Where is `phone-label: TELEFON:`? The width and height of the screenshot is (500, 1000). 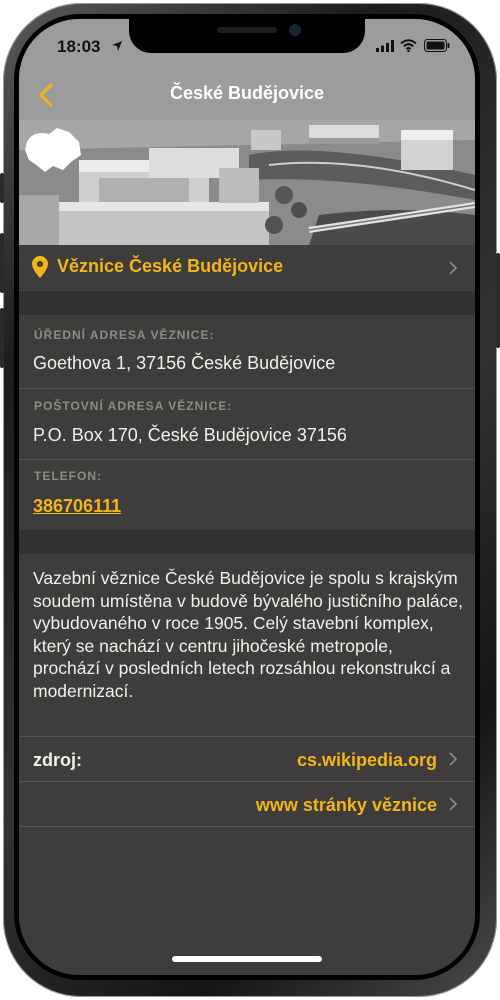
phone-label: TELEFON: is located at coordinates (68, 476).